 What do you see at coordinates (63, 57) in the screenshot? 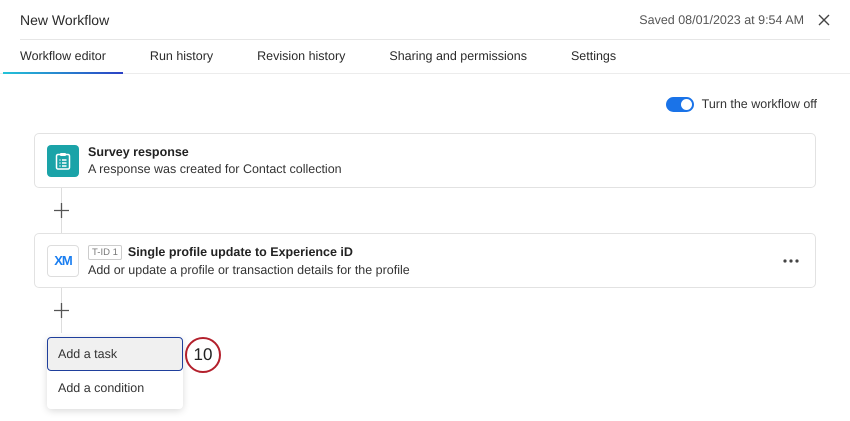
I see `tab: Workflow editor` at bounding box center [63, 57].